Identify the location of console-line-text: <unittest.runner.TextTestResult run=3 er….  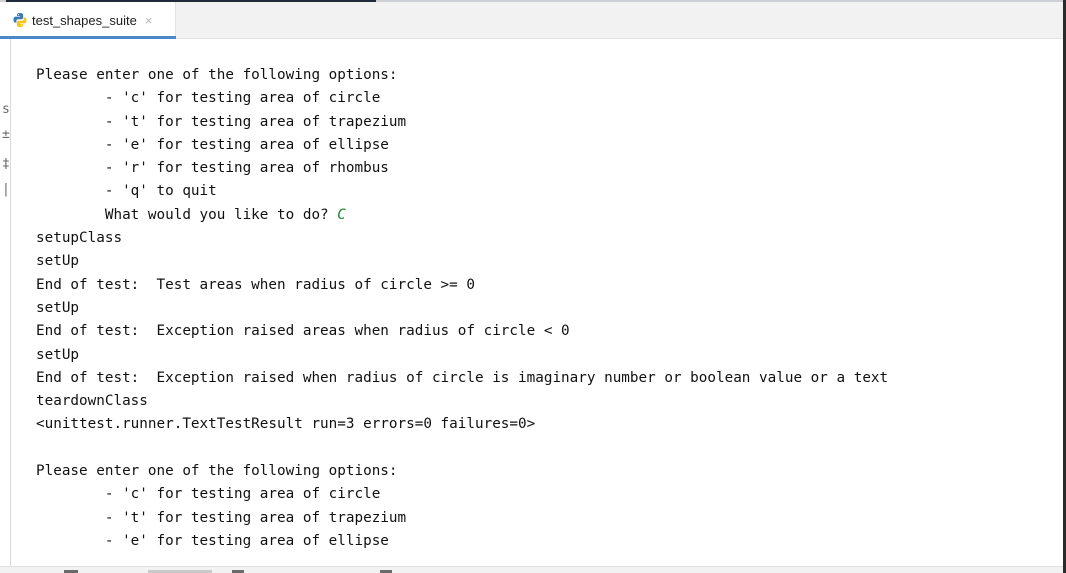
(286, 424).